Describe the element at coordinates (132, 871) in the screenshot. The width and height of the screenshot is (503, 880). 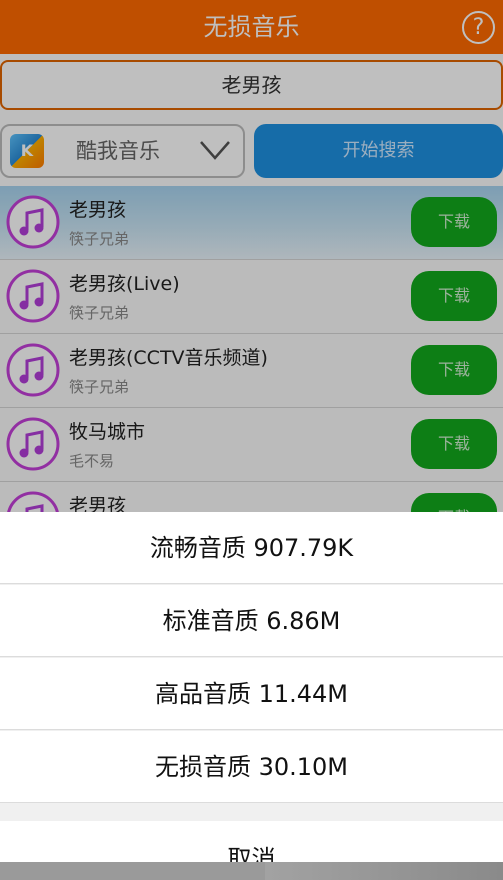
I see `bottom-edge-left` at that location.